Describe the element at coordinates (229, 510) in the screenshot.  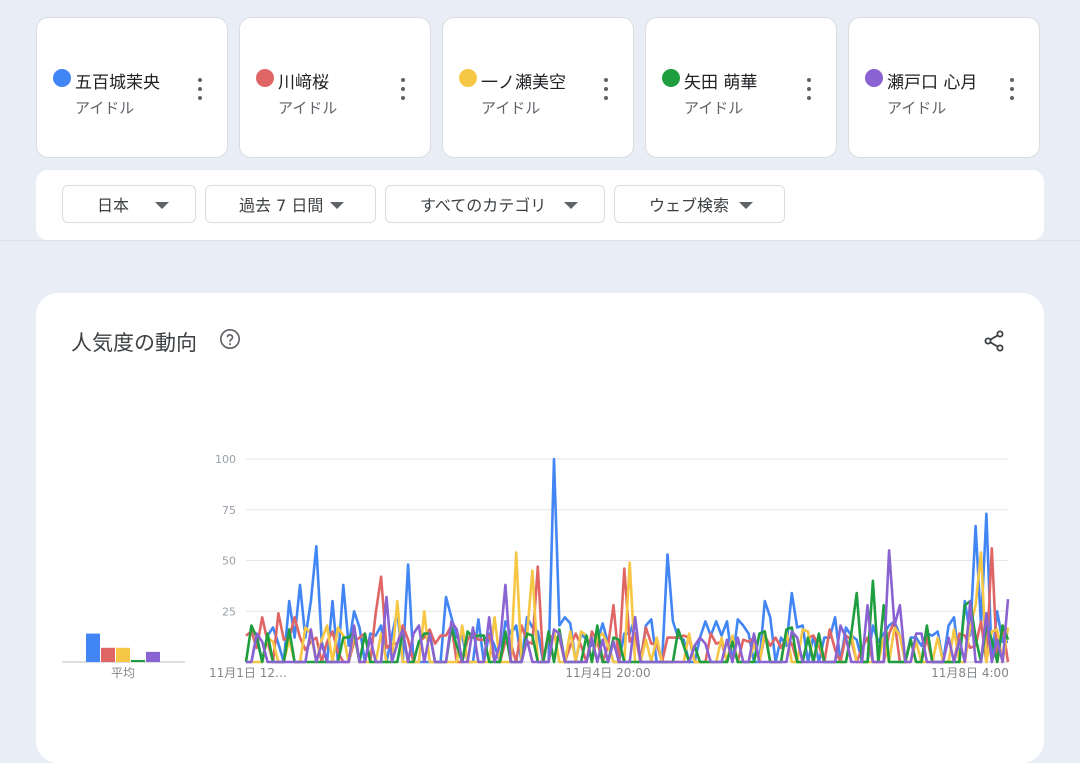
I see `y-tick-label: 75` at that location.